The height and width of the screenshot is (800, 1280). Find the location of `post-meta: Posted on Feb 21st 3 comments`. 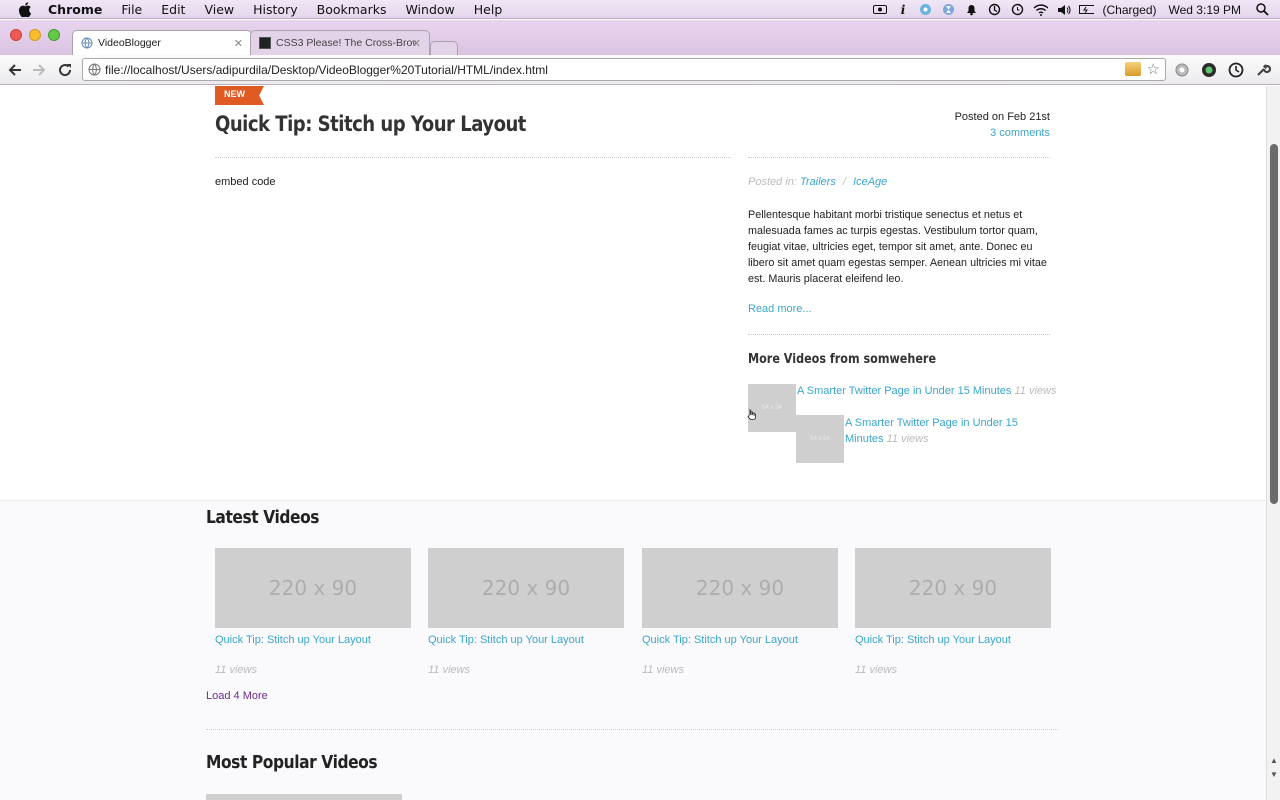

post-meta: Posted on Feb 21st 3 comments is located at coordinates (1002, 125).